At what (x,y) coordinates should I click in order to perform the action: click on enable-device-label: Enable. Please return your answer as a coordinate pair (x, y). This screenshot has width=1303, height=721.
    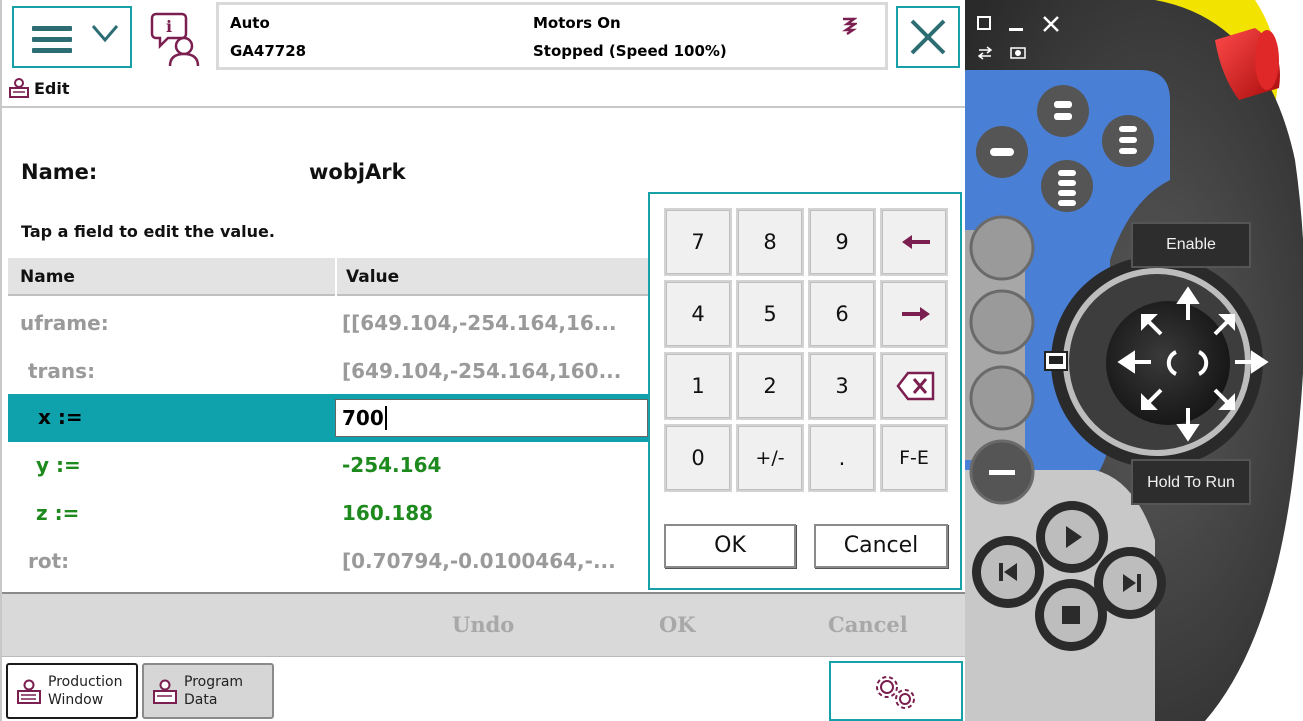
    Looking at the image, I should click on (1191, 245).